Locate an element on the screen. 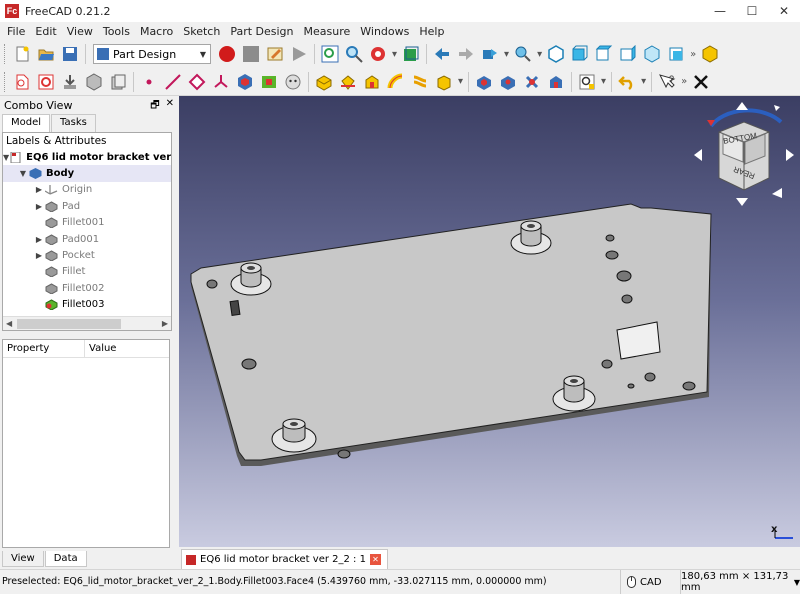  property-column-header: Property is located at coordinates (44, 348).